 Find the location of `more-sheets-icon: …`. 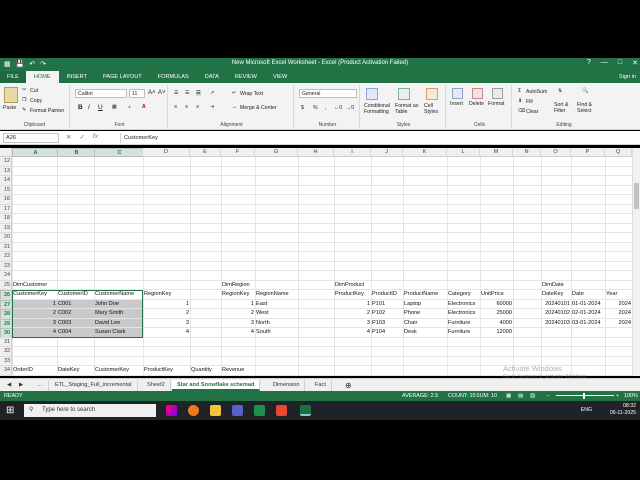

more-sheets-icon: … is located at coordinates (40, 385).